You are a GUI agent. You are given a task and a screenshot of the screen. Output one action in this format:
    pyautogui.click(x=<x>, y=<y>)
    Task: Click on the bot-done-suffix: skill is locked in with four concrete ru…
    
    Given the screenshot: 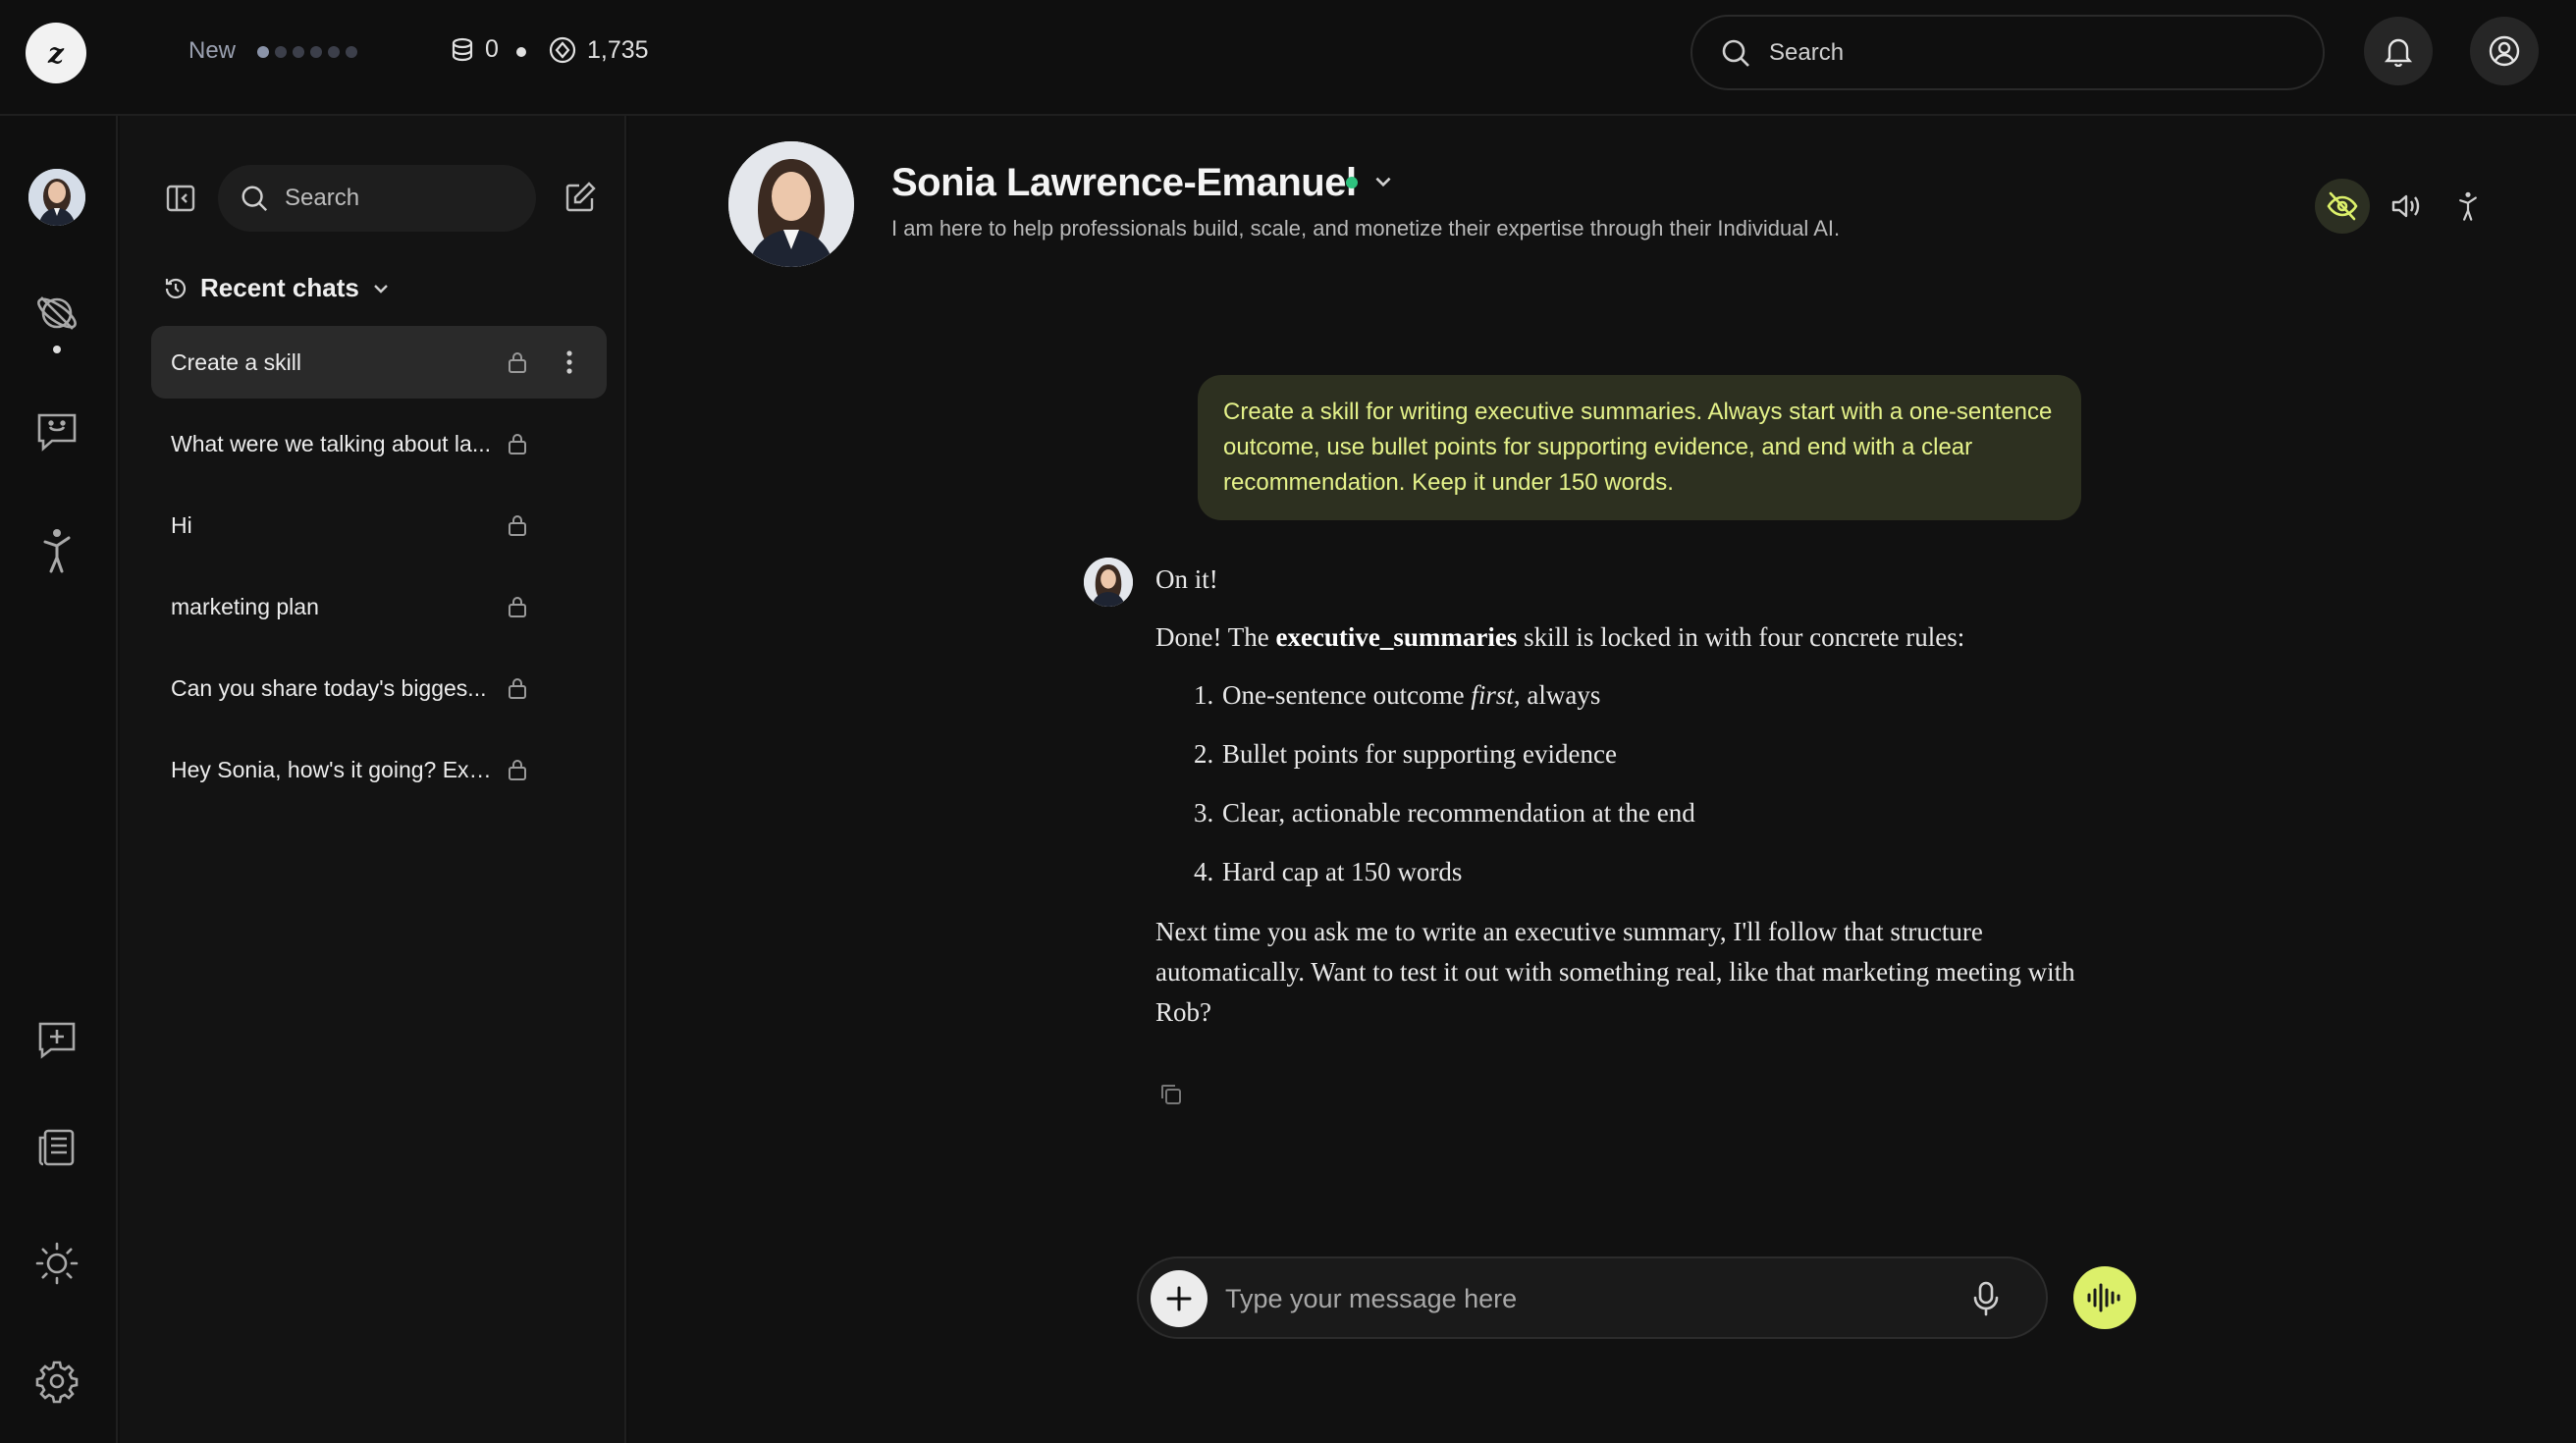 What is the action you would take?
    pyautogui.click(x=1741, y=637)
    